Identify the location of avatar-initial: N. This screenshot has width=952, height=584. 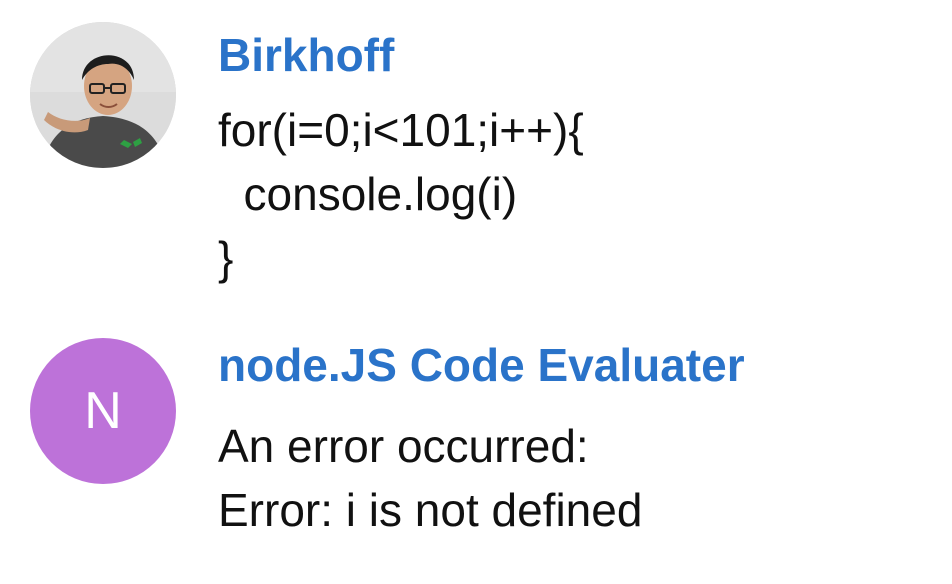
(103, 411).